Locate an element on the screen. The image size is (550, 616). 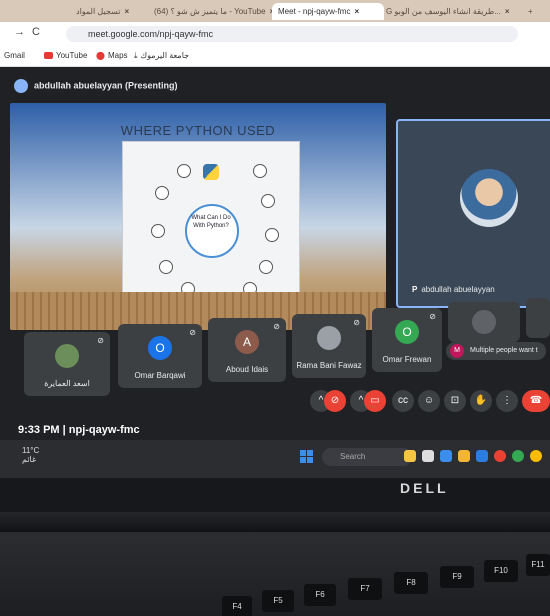
map-pin-icon: ⬤ is located at coordinates (100, 55).